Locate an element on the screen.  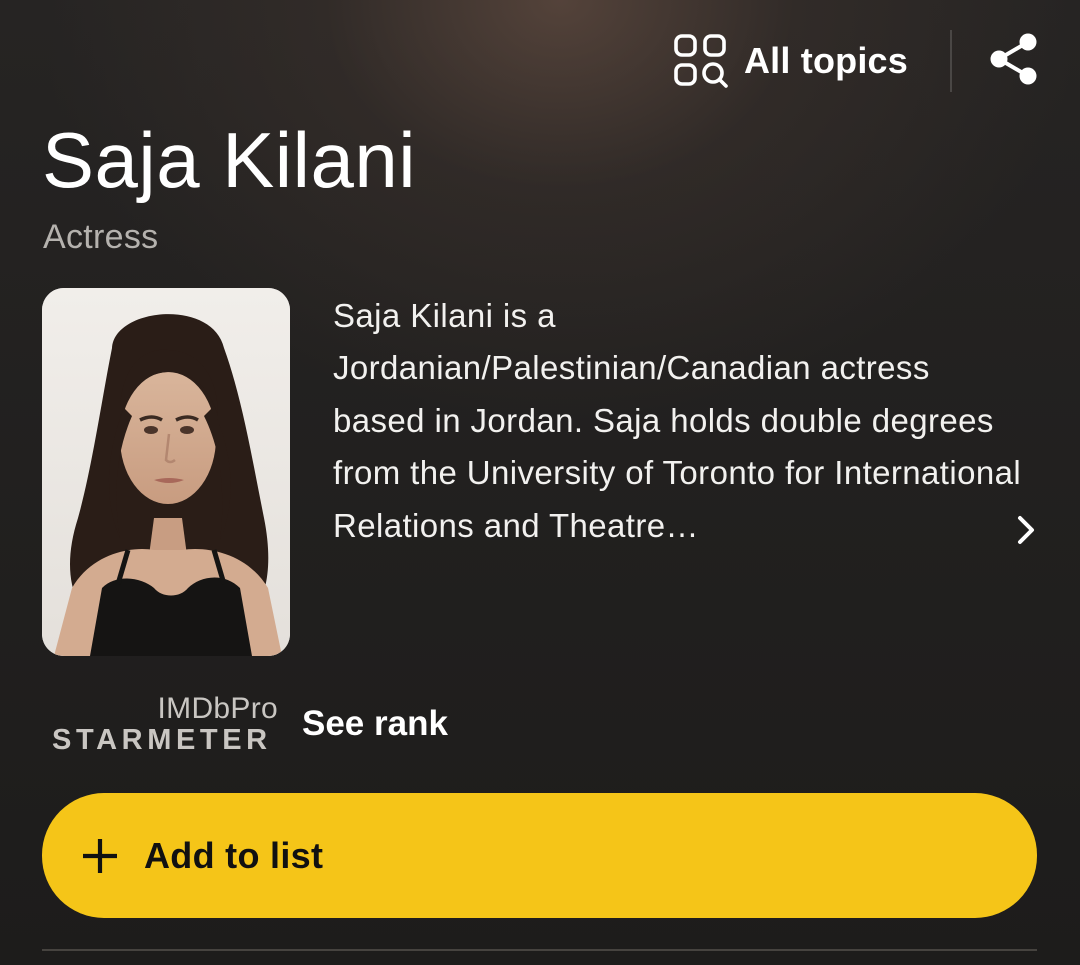
header-divider is located at coordinates (951, 61).